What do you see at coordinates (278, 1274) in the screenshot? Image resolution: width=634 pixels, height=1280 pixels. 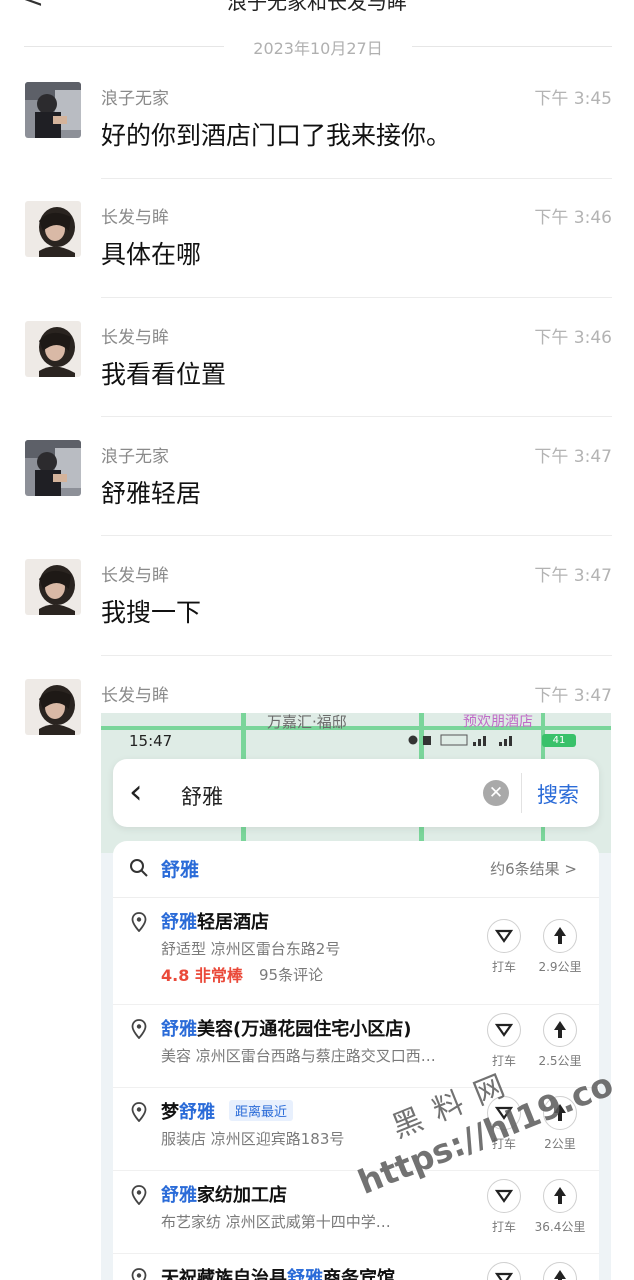 I see `result-title: 天祝藏族自治县舒雅商务宾馆` at bounding box center [278, 1274].